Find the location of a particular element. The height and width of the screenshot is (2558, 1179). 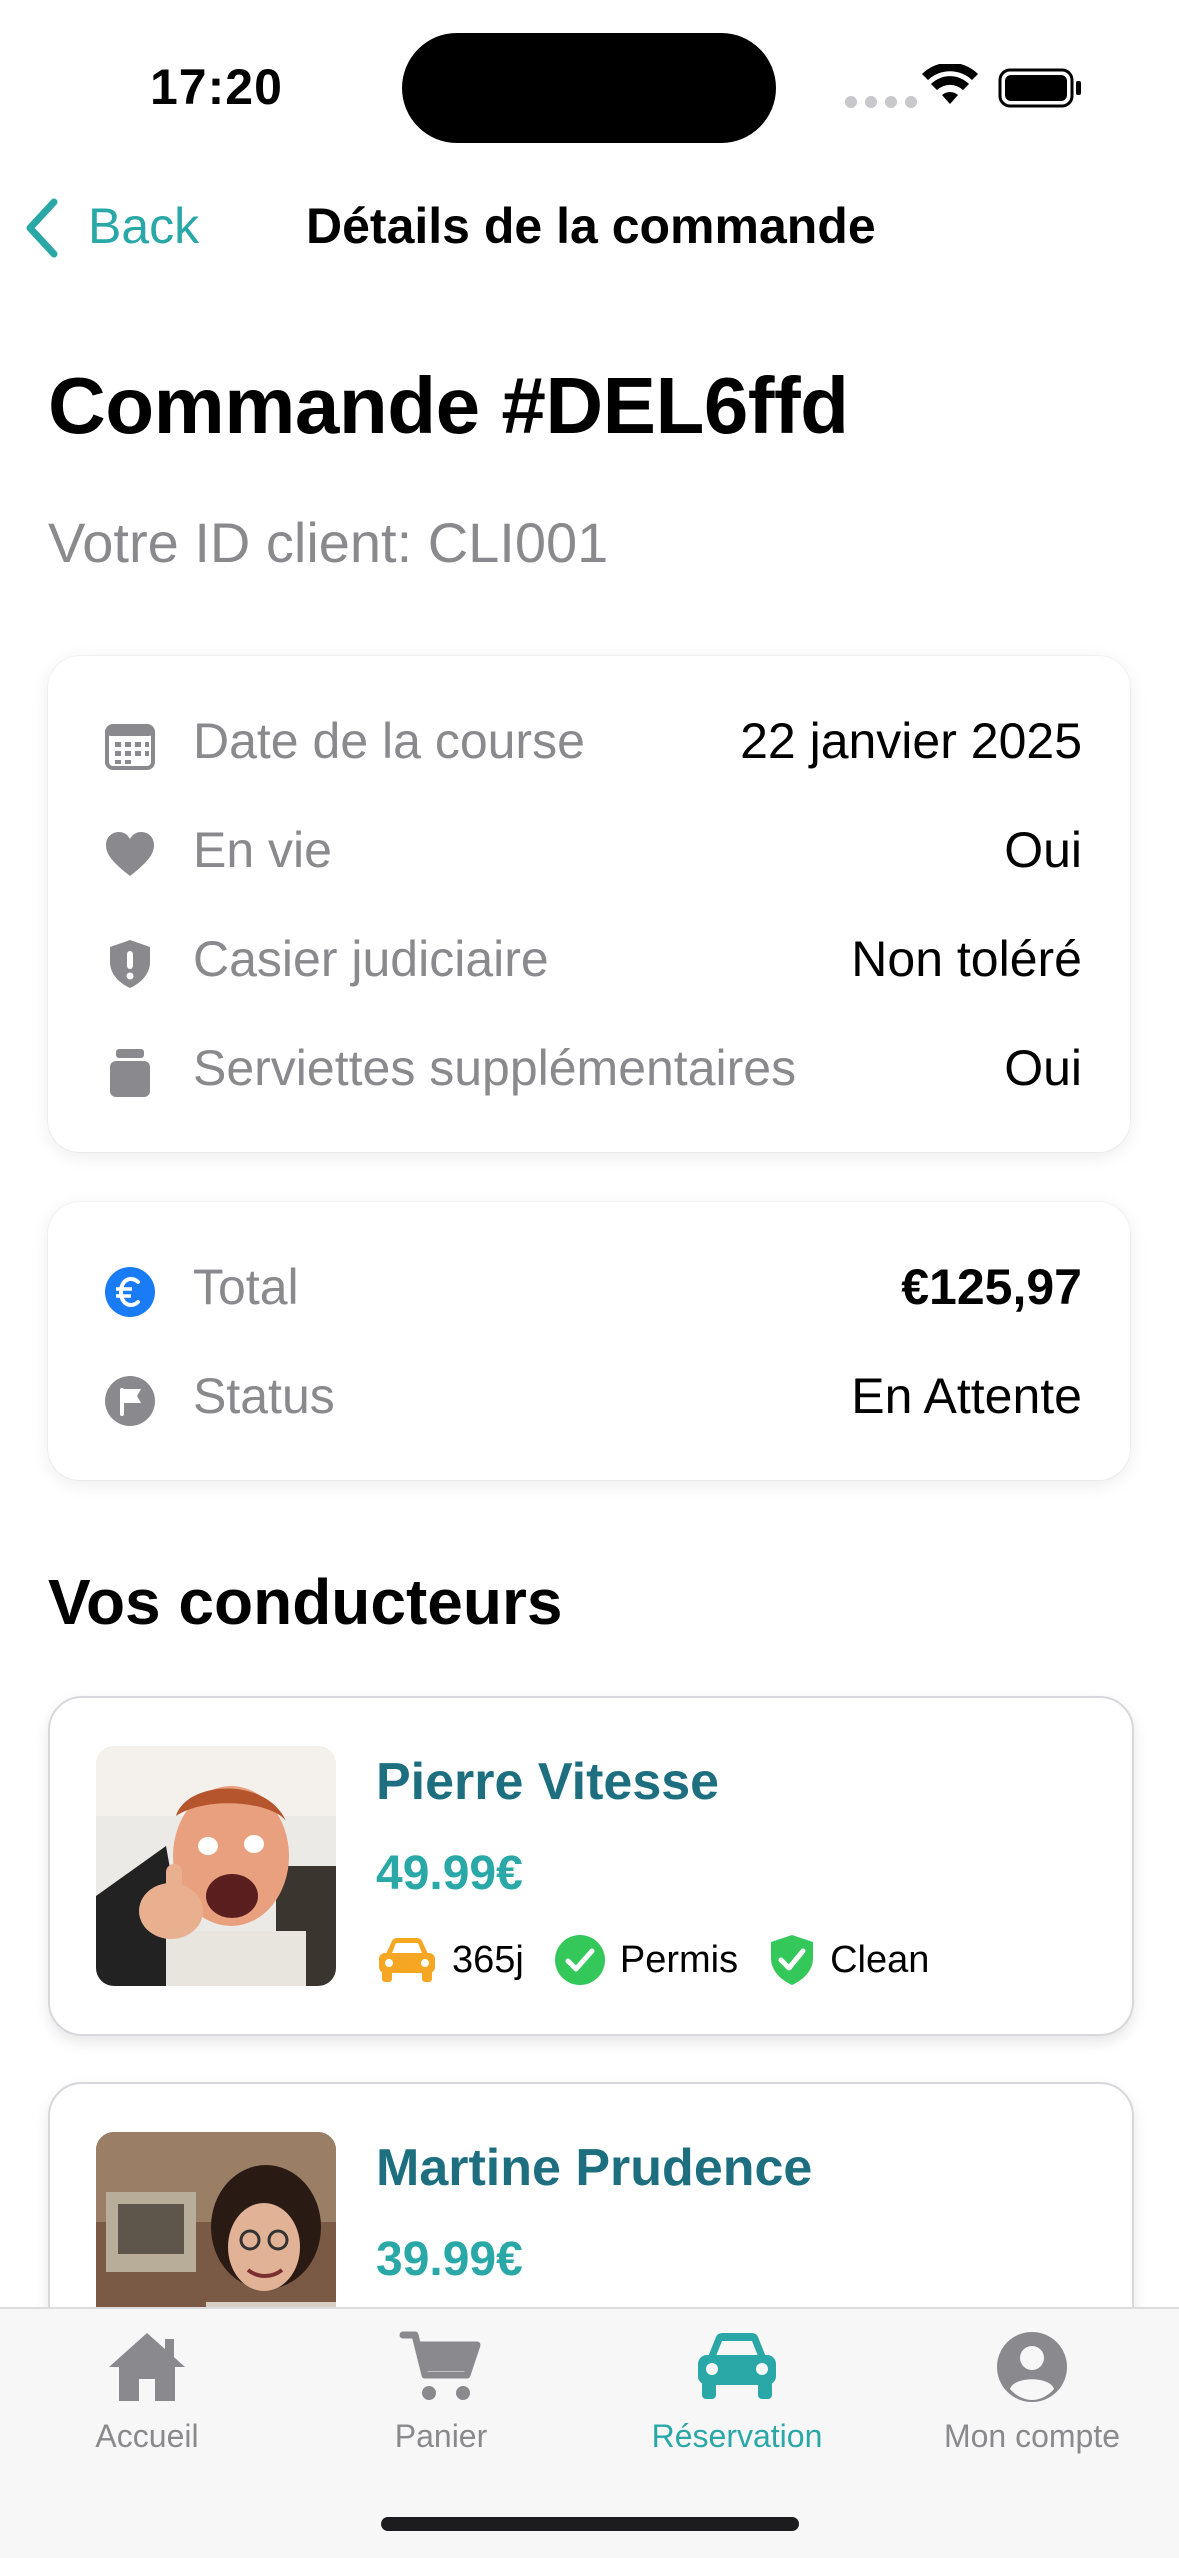

tab-label: Mon compte is located at coordinates (1032, 2436).